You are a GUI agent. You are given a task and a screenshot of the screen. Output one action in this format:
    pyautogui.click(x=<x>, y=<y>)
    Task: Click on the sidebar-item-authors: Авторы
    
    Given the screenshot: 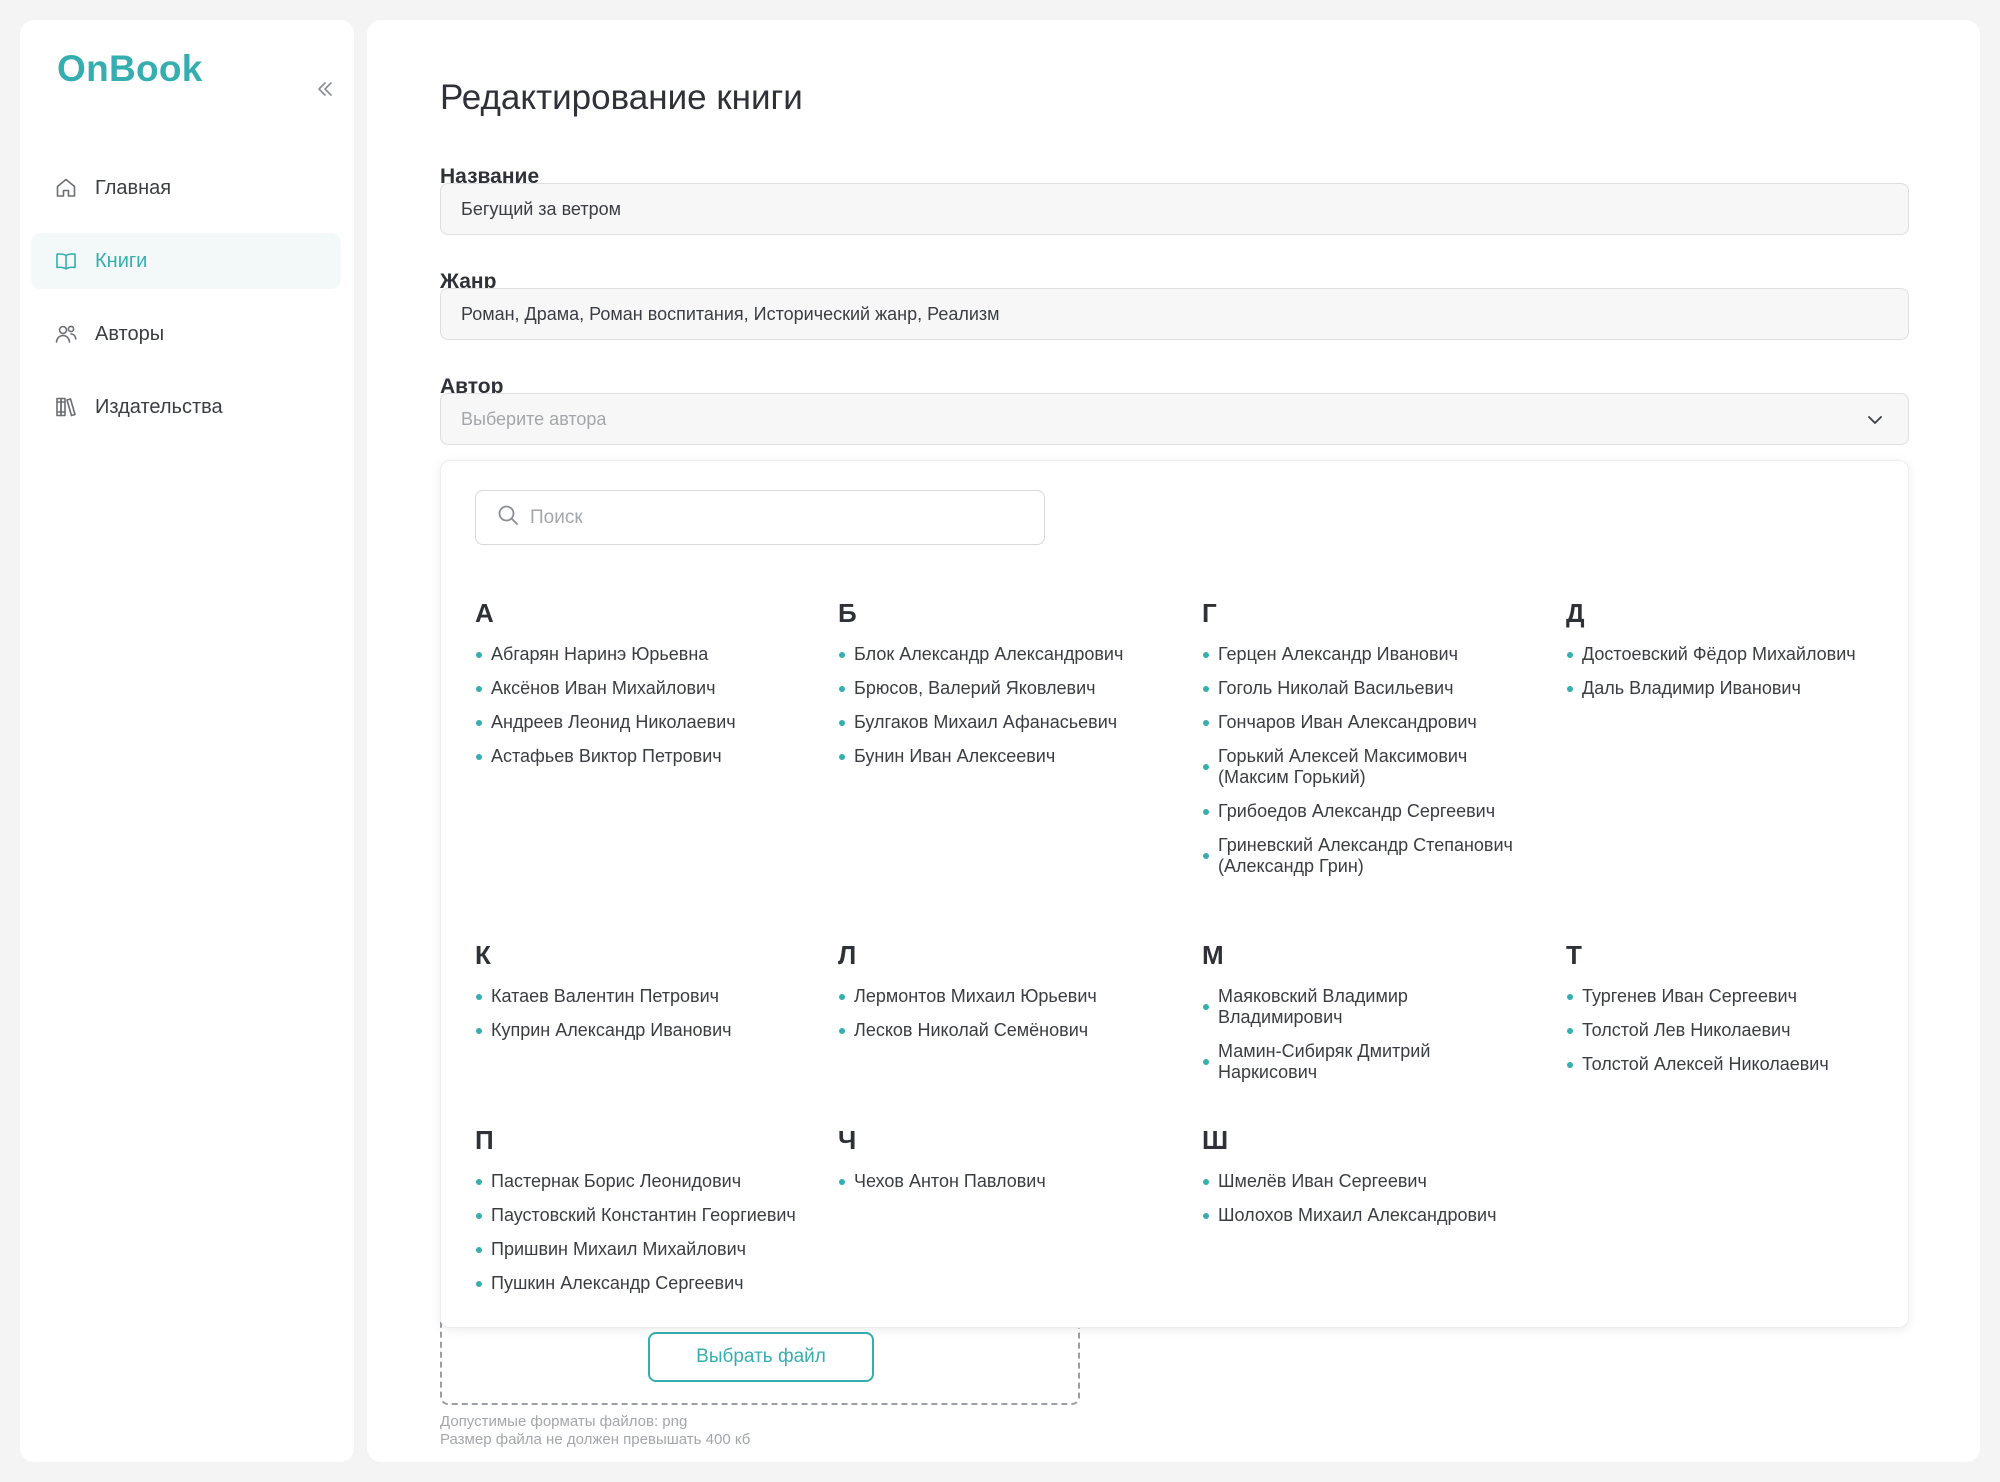 What is the action you would take?
    pyautogui.click(x=186, y=334)
    